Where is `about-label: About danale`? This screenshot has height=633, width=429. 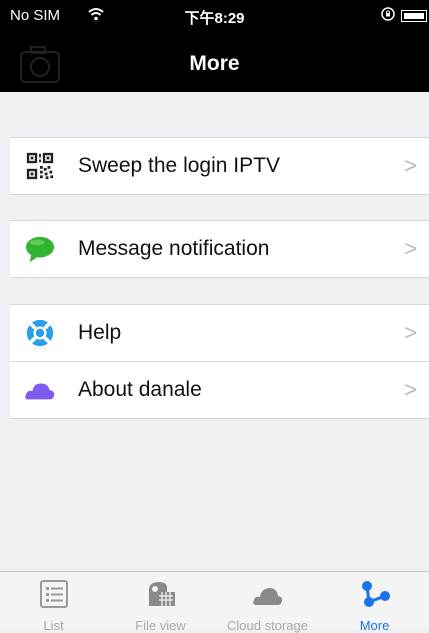
about-label: About danale is located at coordinates (140, 389).